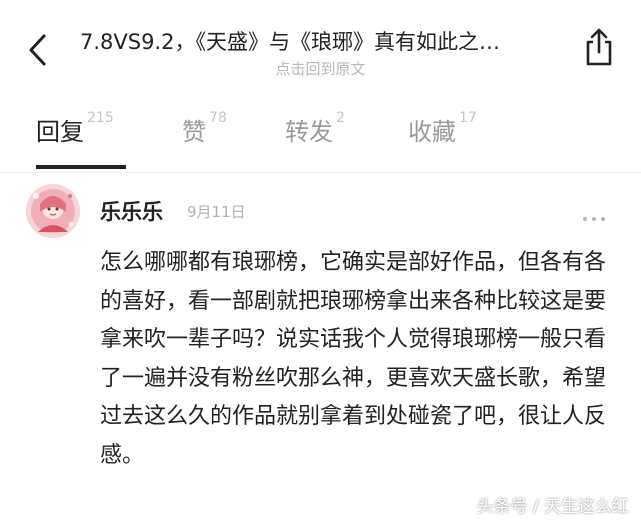 This screenshot has height=525, width=641. I want to click on tab-bar: 回复 215 赞 78 转发 2 收藏 17, so click(320, 134).